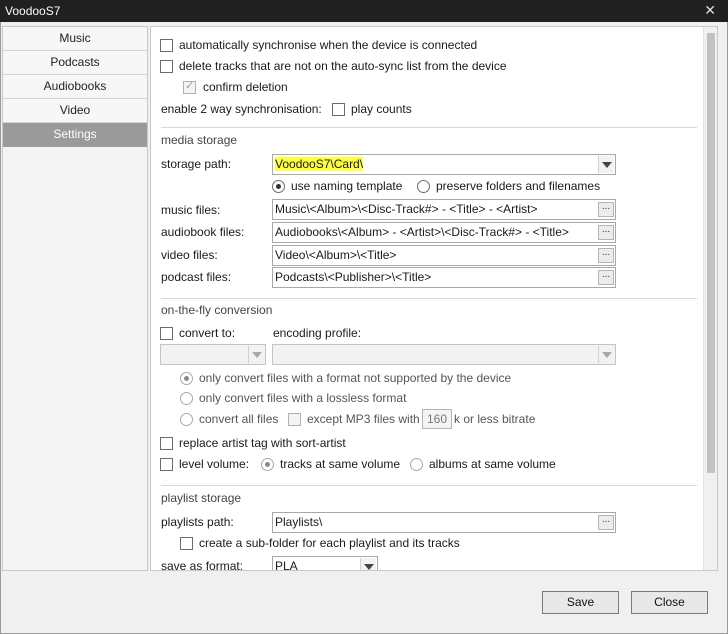 Image resolution: width=728 pixels, height=634 pixels. I want to click on convert-all-radio, so click(186, 419).